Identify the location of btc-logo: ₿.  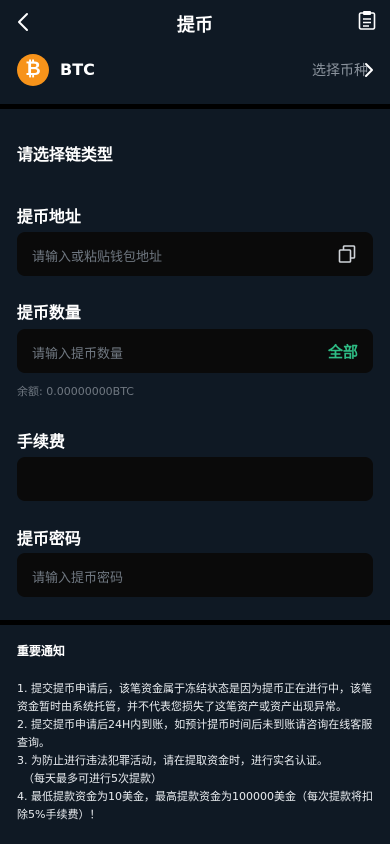
(33, 70).